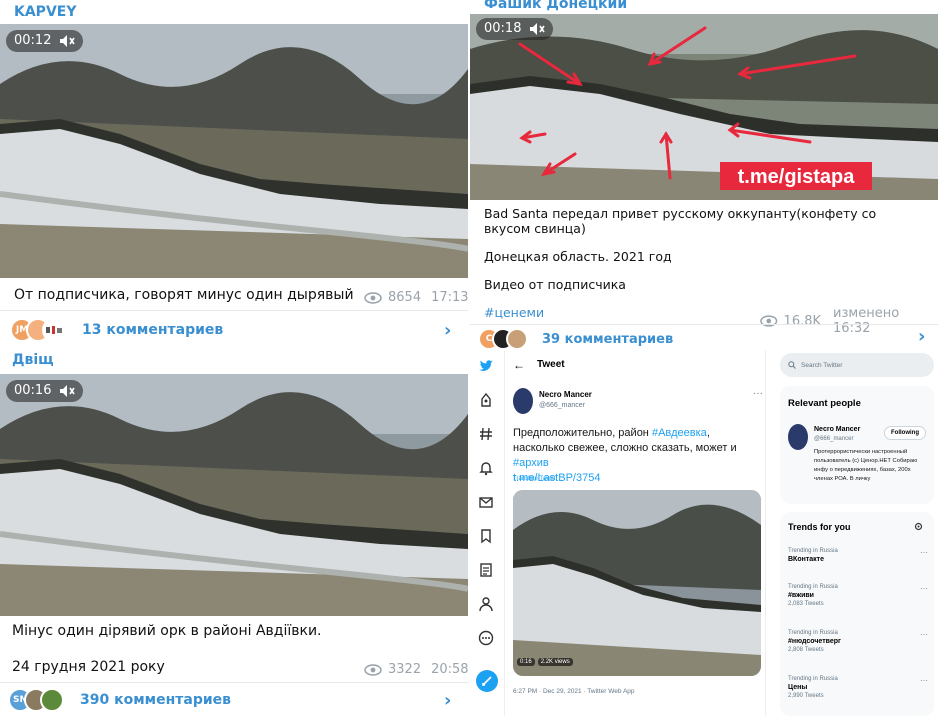 The image size is (938, 716). What do you see at coordinates (798, 437) in the screenshot?
I see `relevant-avatar` at bounding box center [798, 437].